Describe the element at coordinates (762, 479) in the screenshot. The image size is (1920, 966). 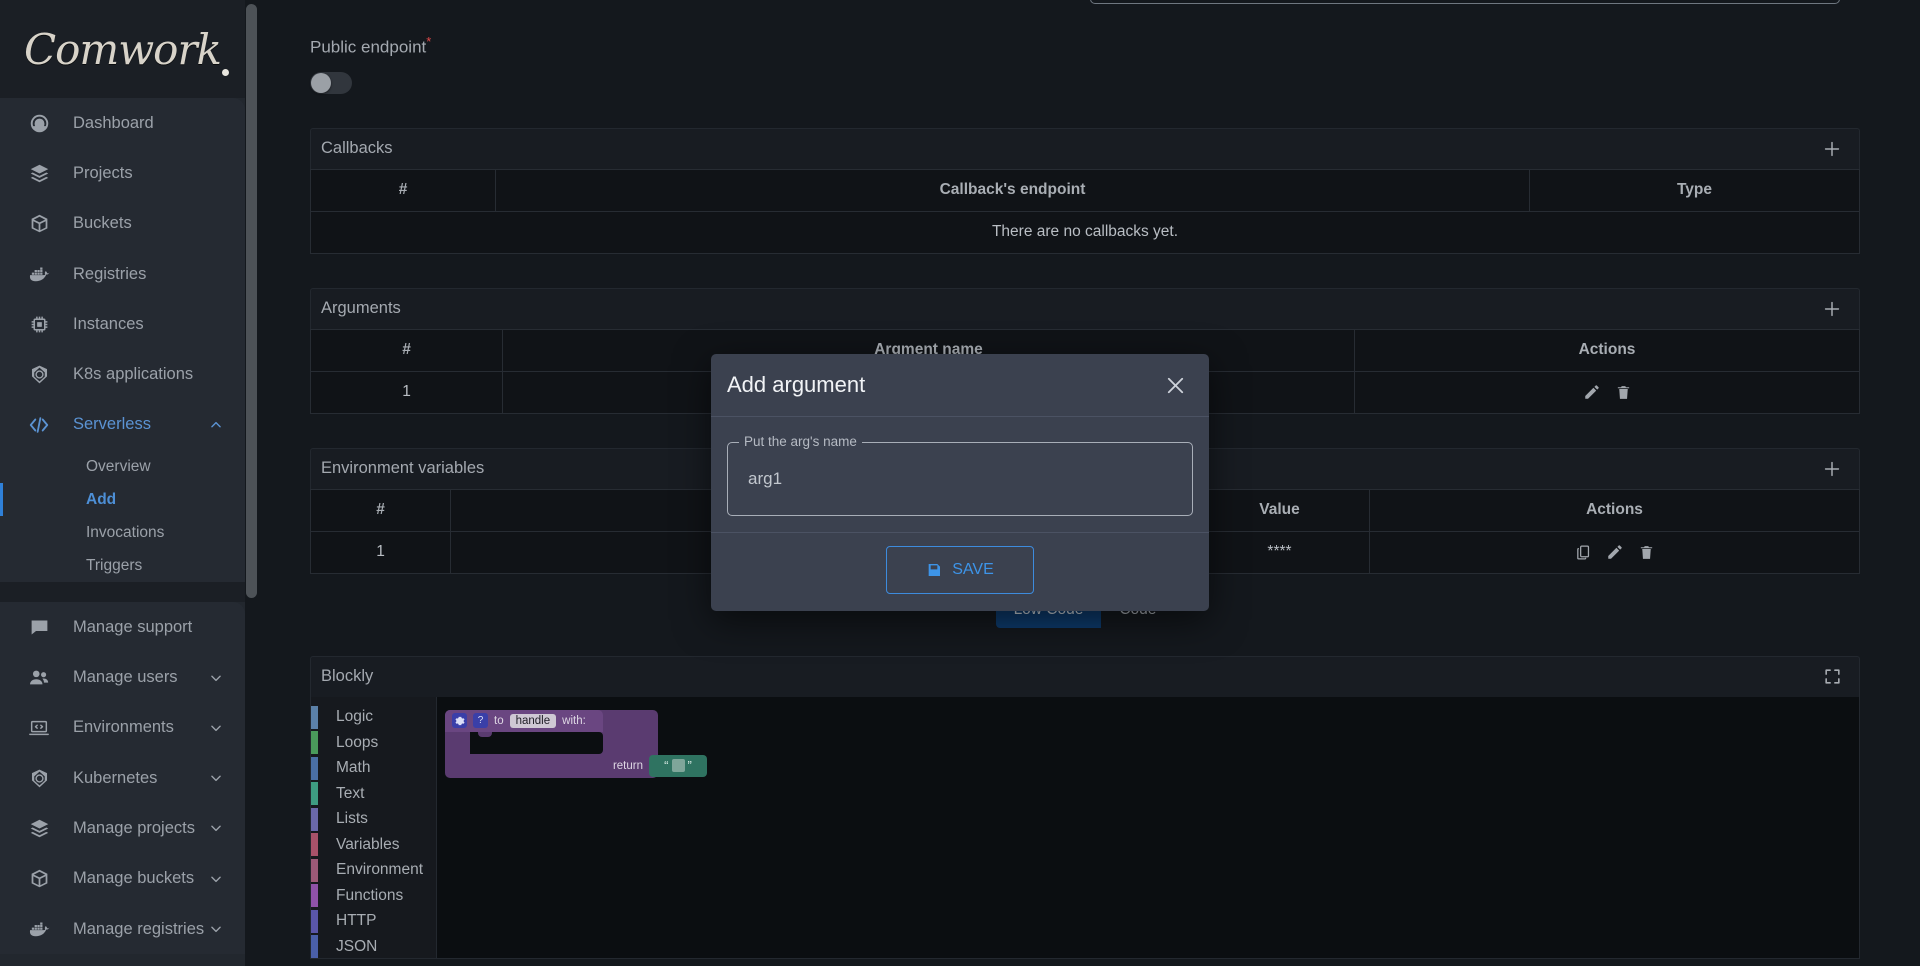
I see `argument-name-value: arg1` at that location.